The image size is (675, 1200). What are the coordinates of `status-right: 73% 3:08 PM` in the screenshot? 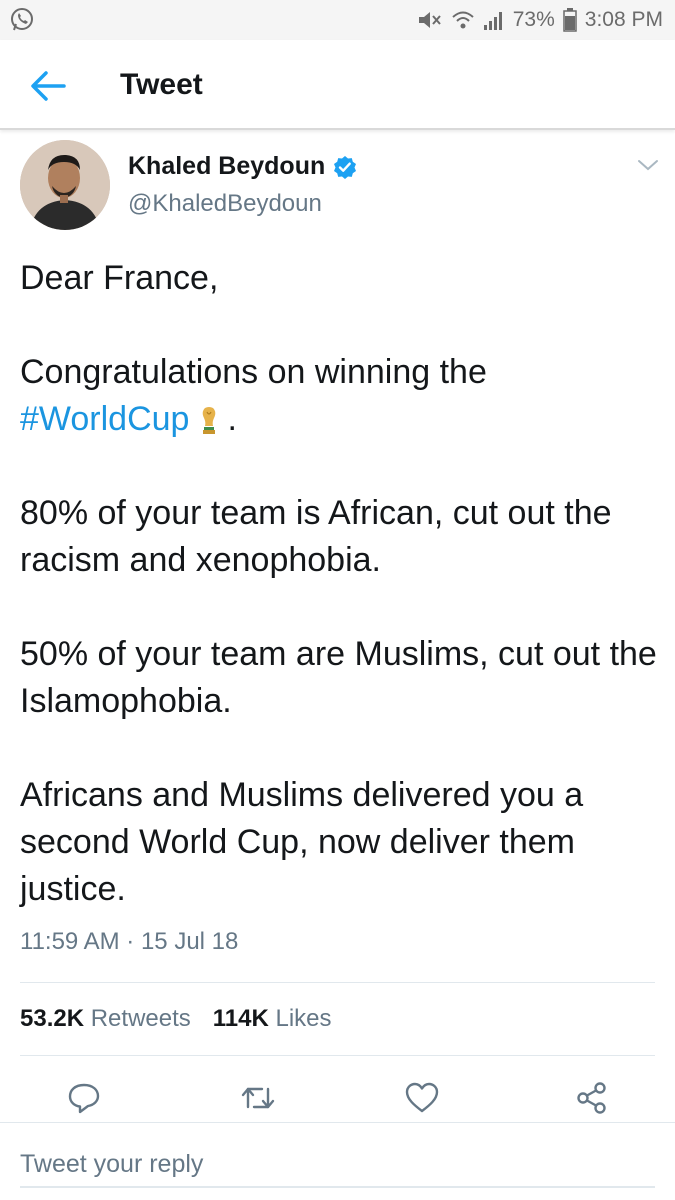 It's located at (540, 20).